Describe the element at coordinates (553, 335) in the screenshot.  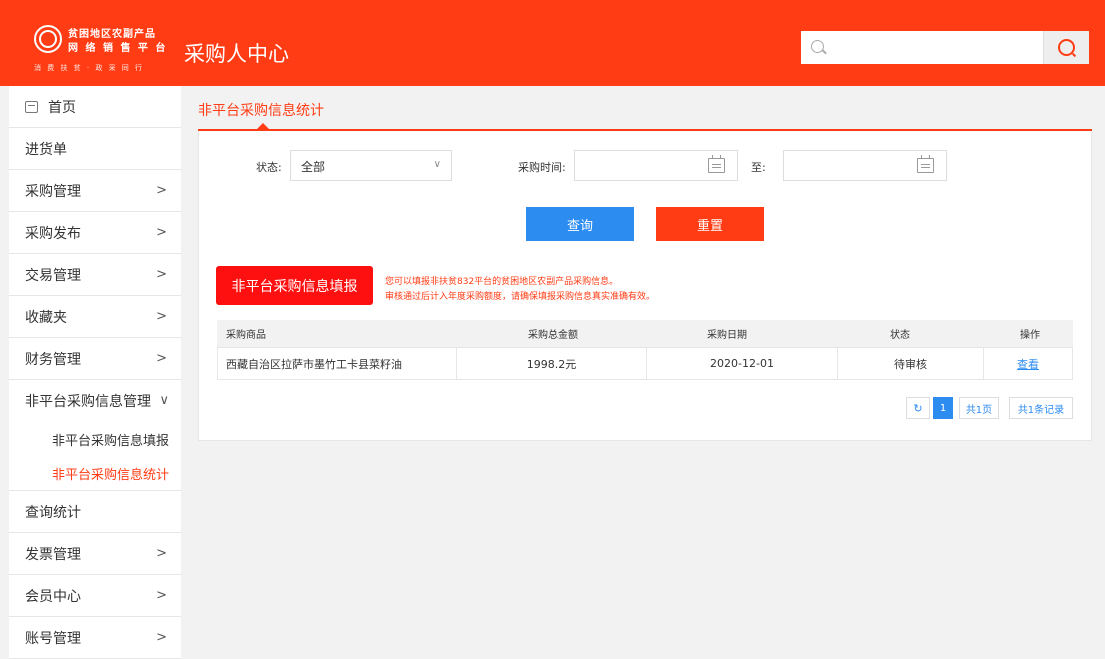
I see `column-header: 采购总金额` at that location.